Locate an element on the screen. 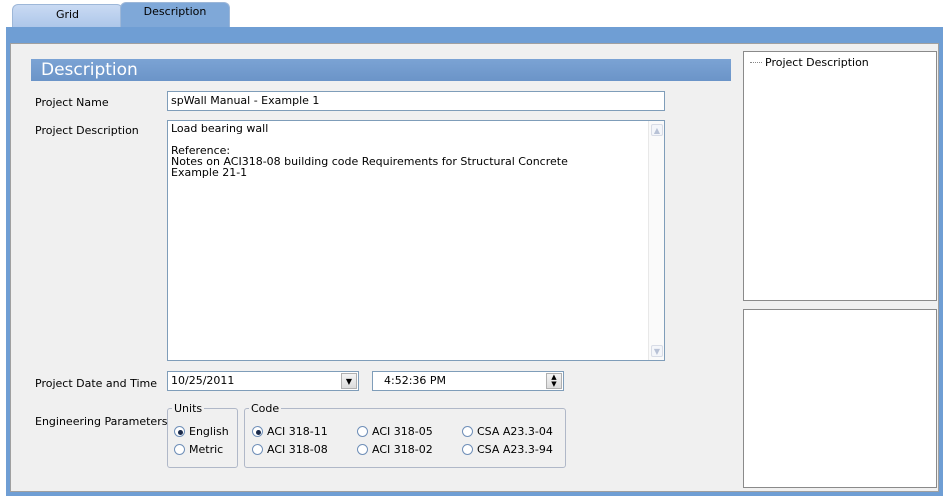 This screenshot has height=496, width=943. code-aci-318-05-radio: ACI 318-05 is located at coordinates (395, 431).